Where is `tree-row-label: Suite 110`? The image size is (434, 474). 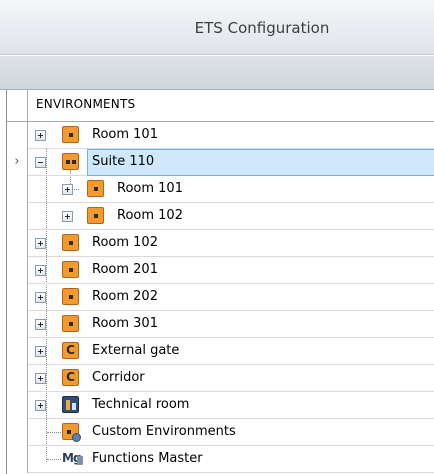 tree-row-label: Suite 110 is located at coordinates (123, 161).